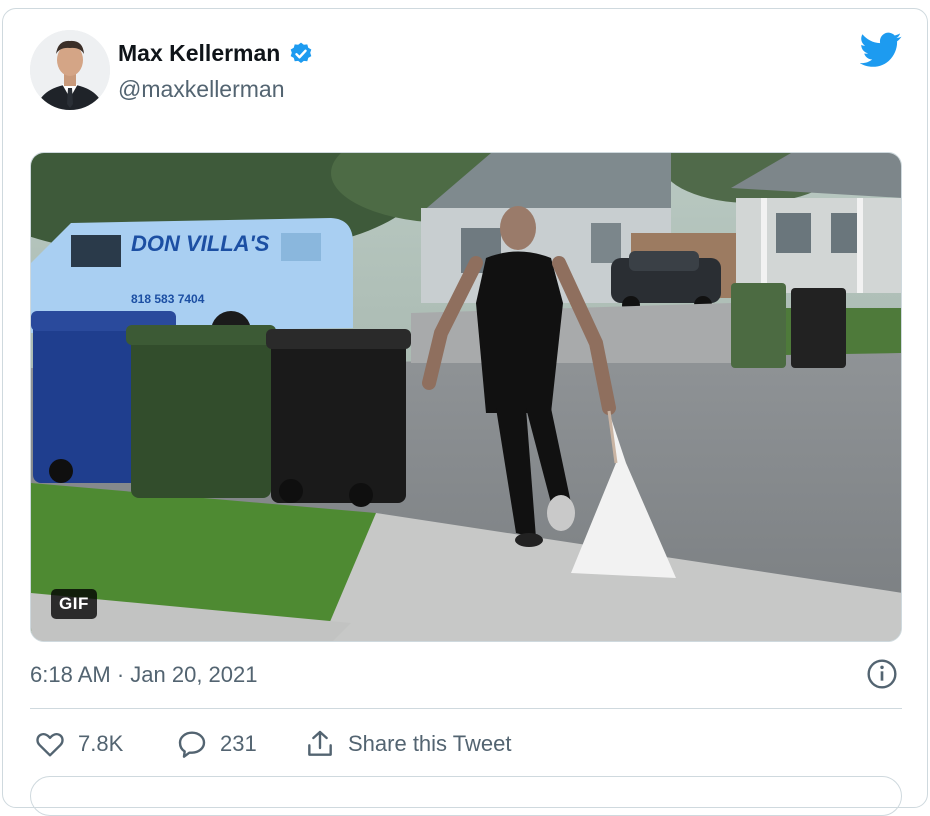 Image resolution: width=930 pixels, height=816 pixels. Describe the element at coordinates (50, 744) in the screenshot. I see `heart-icon` at that location.